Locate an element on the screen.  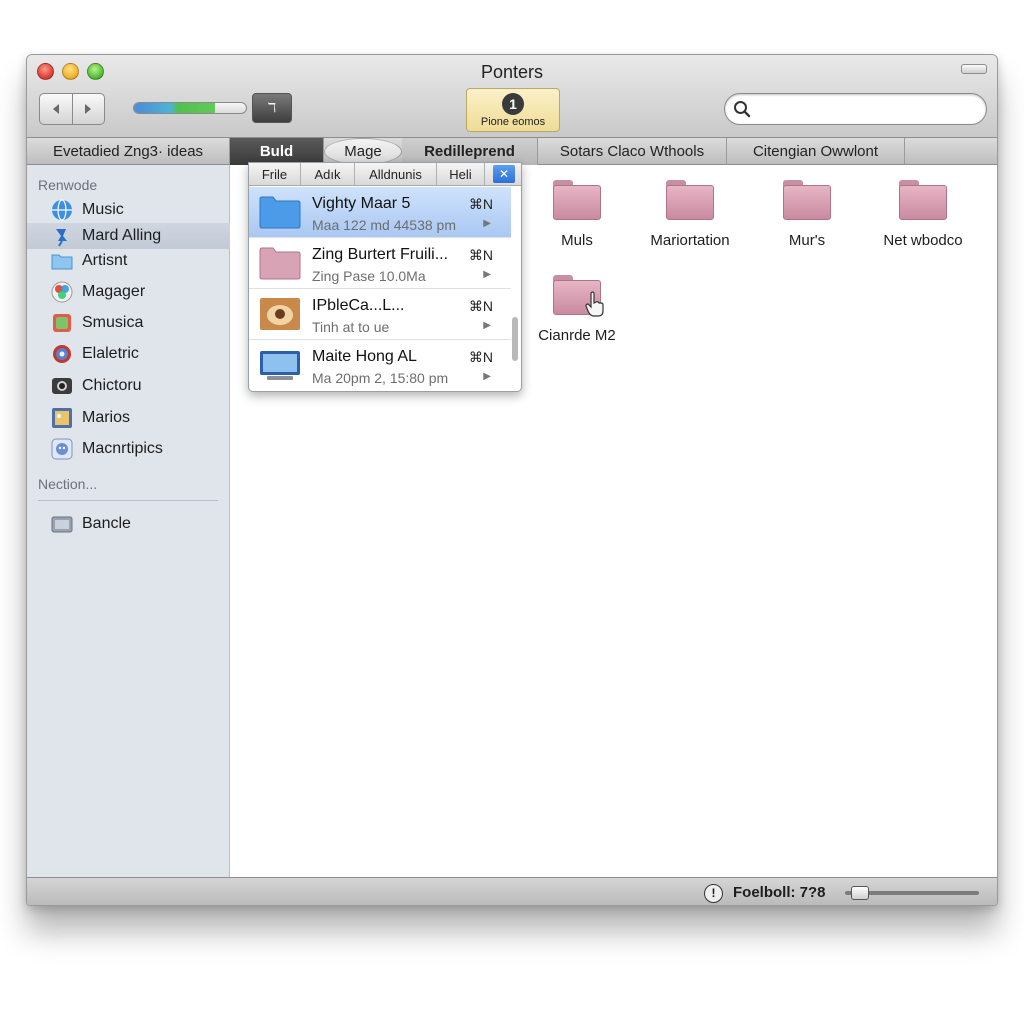
drive-icon is located at coordinates (62, 524).